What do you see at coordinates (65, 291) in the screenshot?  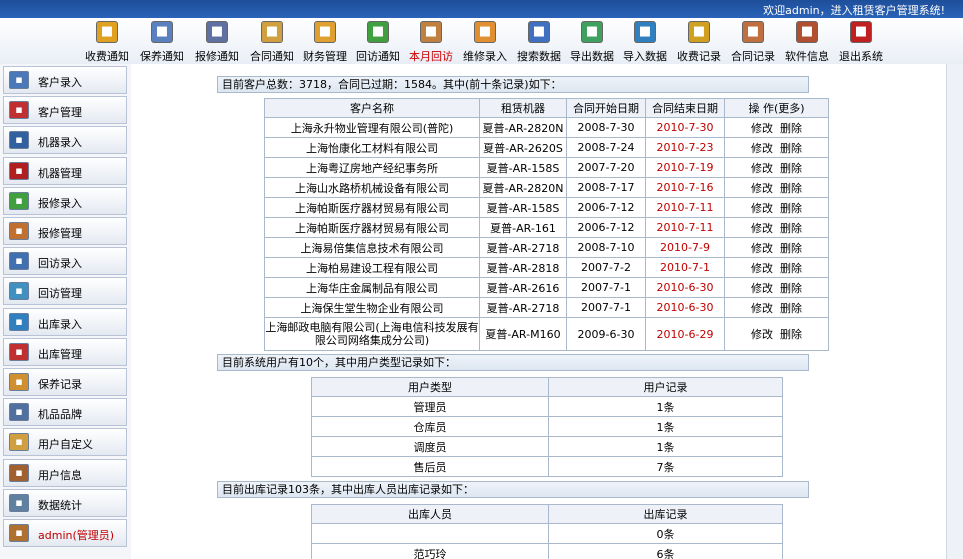 I see `sidebar-item-7: ▪ 回访管理` at bounding box center [65, 291].